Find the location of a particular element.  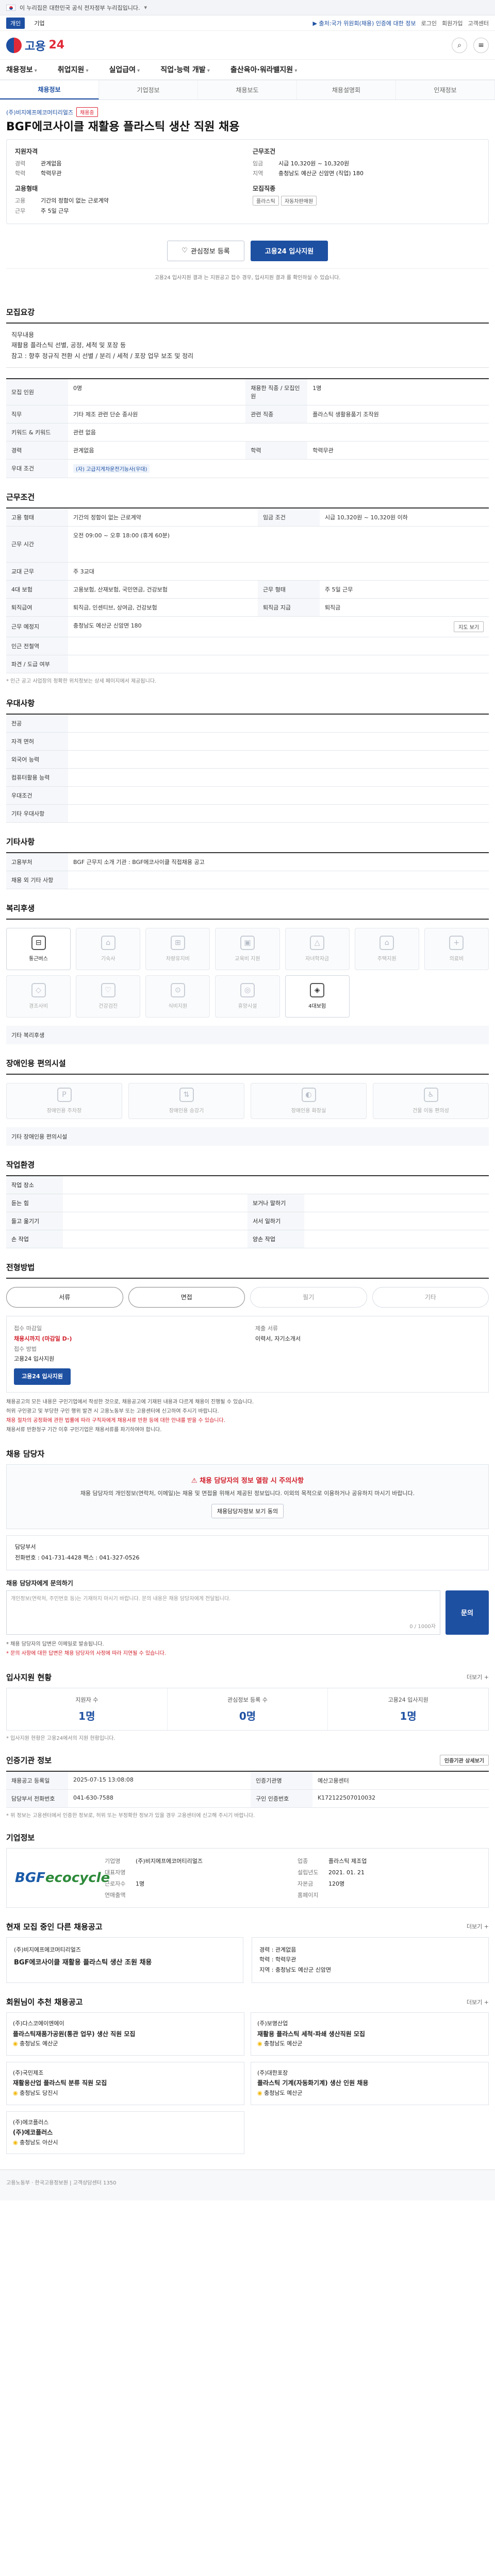

disability-note-key: 기타 장애인용 편의시설 is located at coordinates (39, 1136).